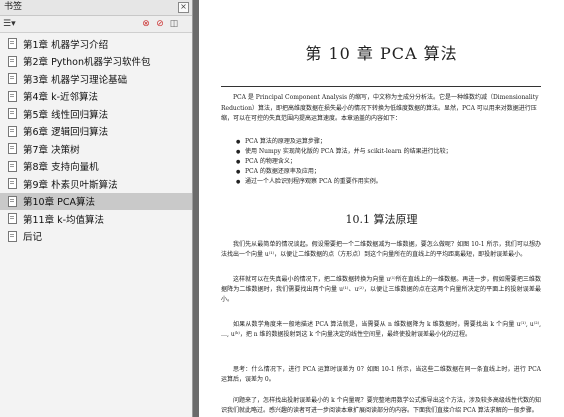 The image size is (564, 417). Describe the element at coordinates (381, 53) in the screenshot. I see `chapter-title: 第 10 章 PCA 算法` at that location.